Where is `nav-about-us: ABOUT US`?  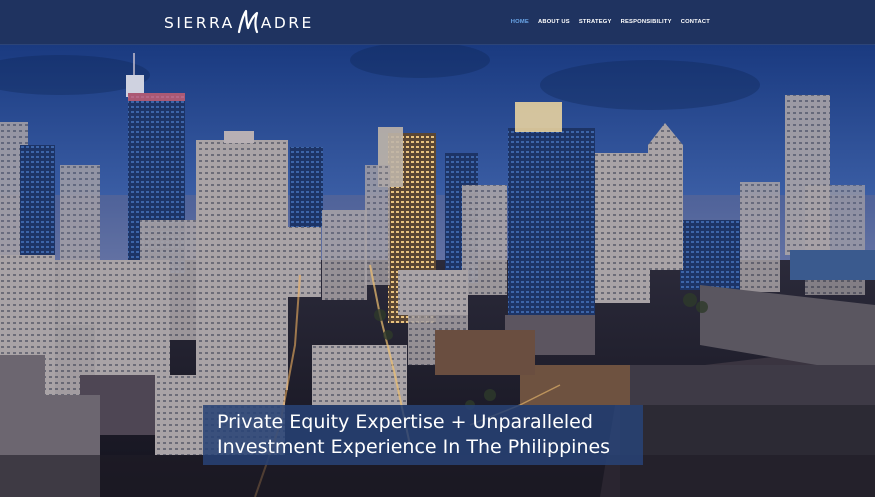 nav-about-us: ABOUT US is located at coordinates (554, 22).